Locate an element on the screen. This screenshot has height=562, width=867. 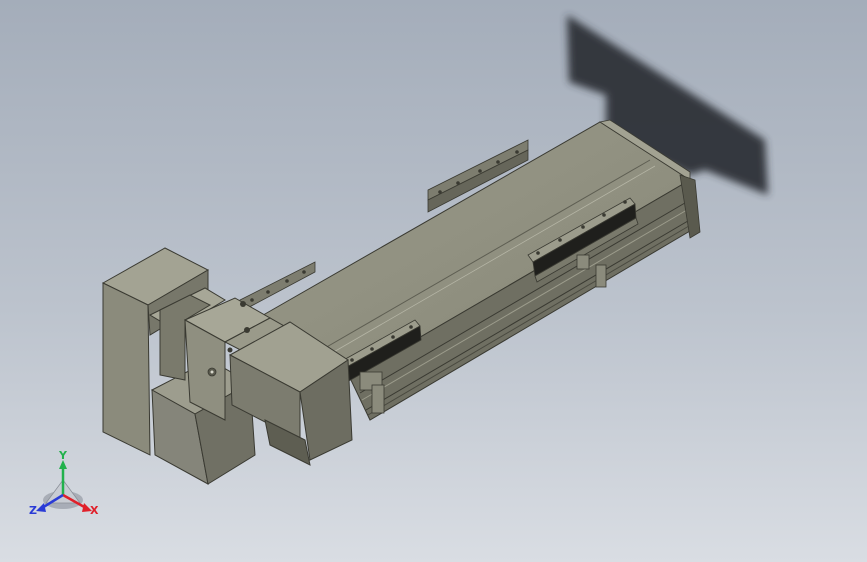
triad-z-label: Z is located at coordinates (33, 510).